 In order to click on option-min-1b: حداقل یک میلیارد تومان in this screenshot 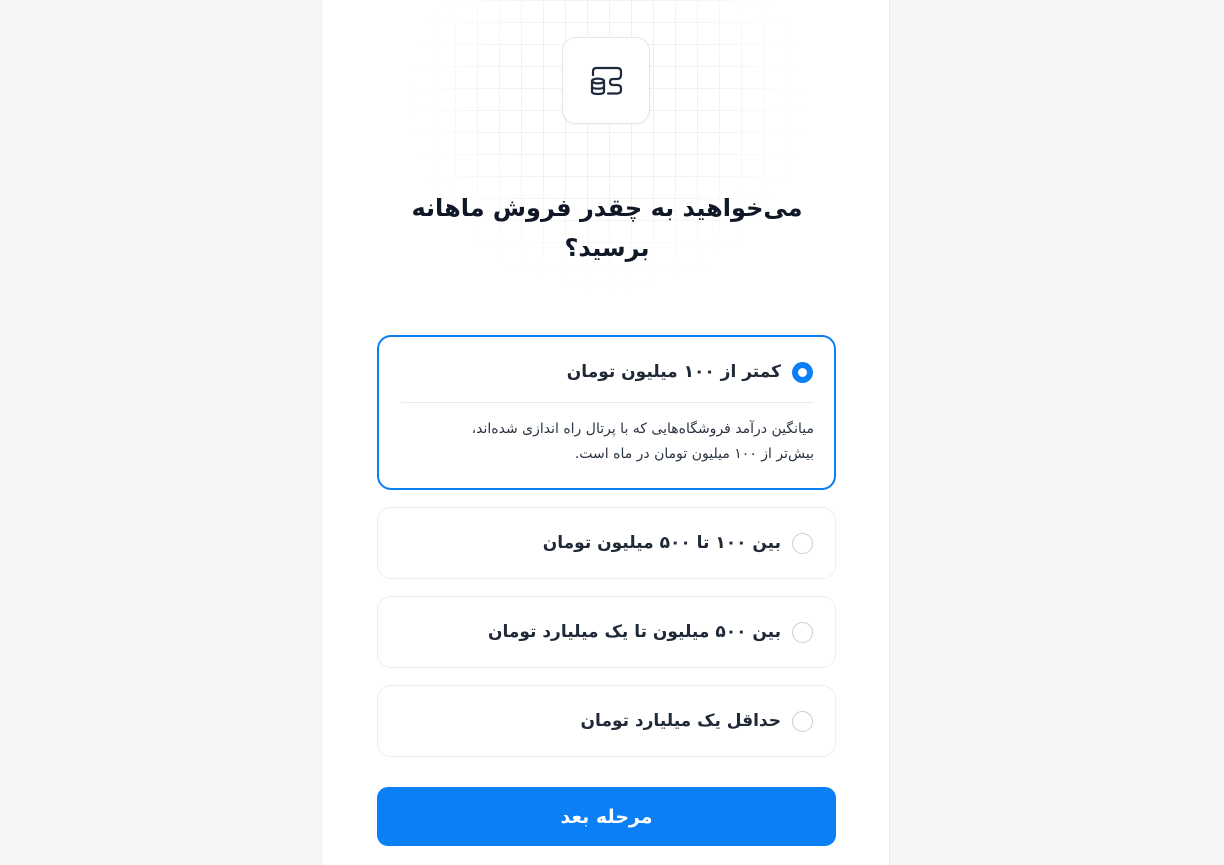, I will do `click(606, 721)`.